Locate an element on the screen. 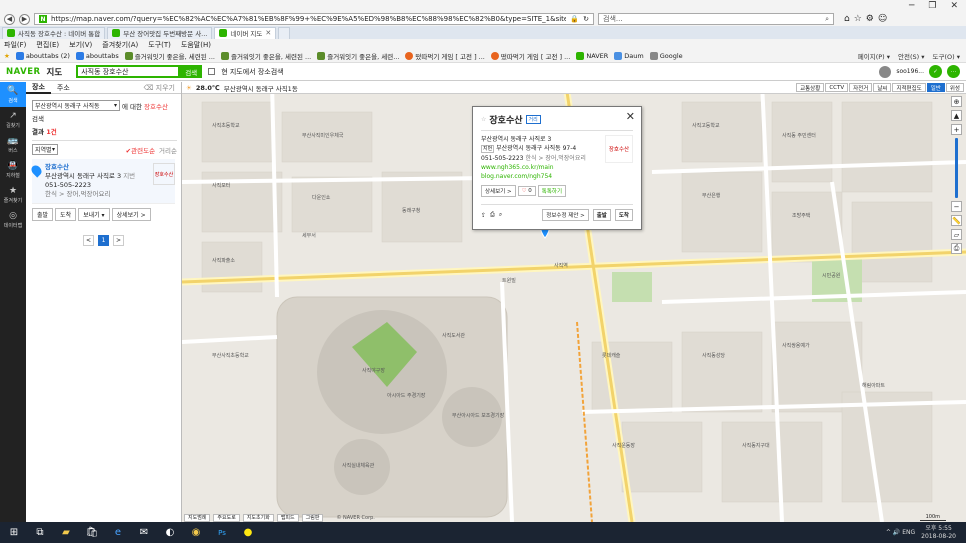 The image size is (966, 543). favorite-link: Google is located at coordinates (666, 56).